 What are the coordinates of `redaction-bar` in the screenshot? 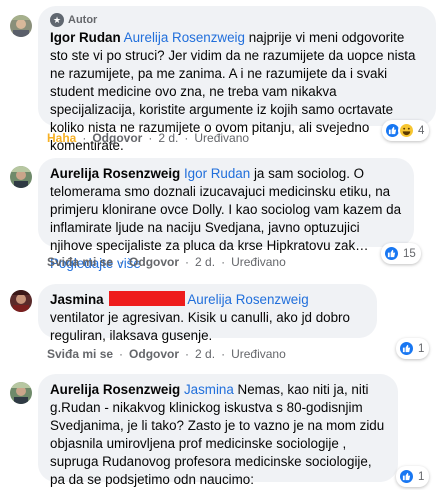 It's located at (147, 298).